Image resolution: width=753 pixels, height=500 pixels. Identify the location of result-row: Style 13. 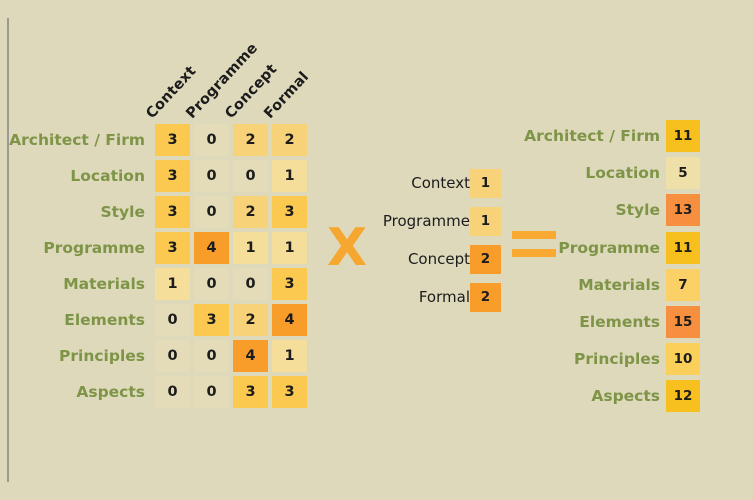
(376, 210).